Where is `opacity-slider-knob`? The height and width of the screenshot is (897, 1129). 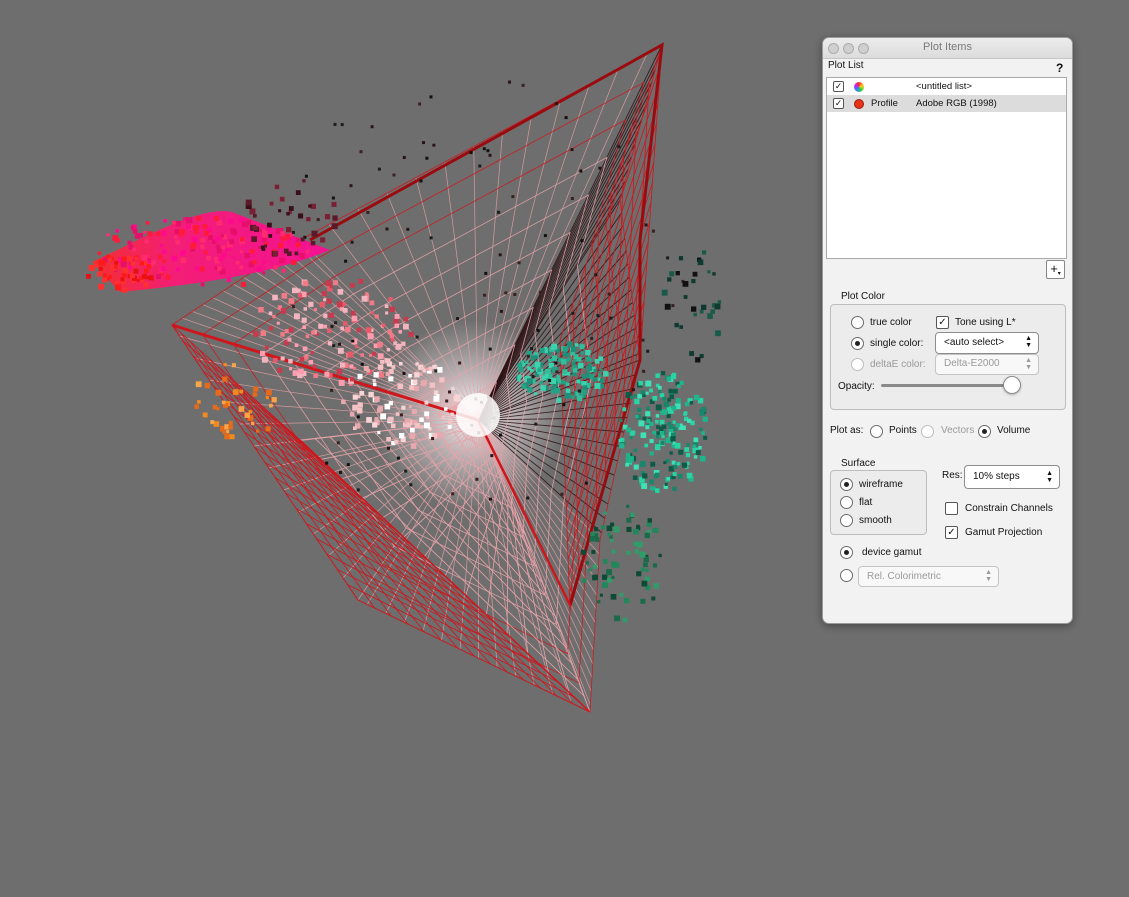 opacity-slider-knob is located at coordinates (1012, 385).